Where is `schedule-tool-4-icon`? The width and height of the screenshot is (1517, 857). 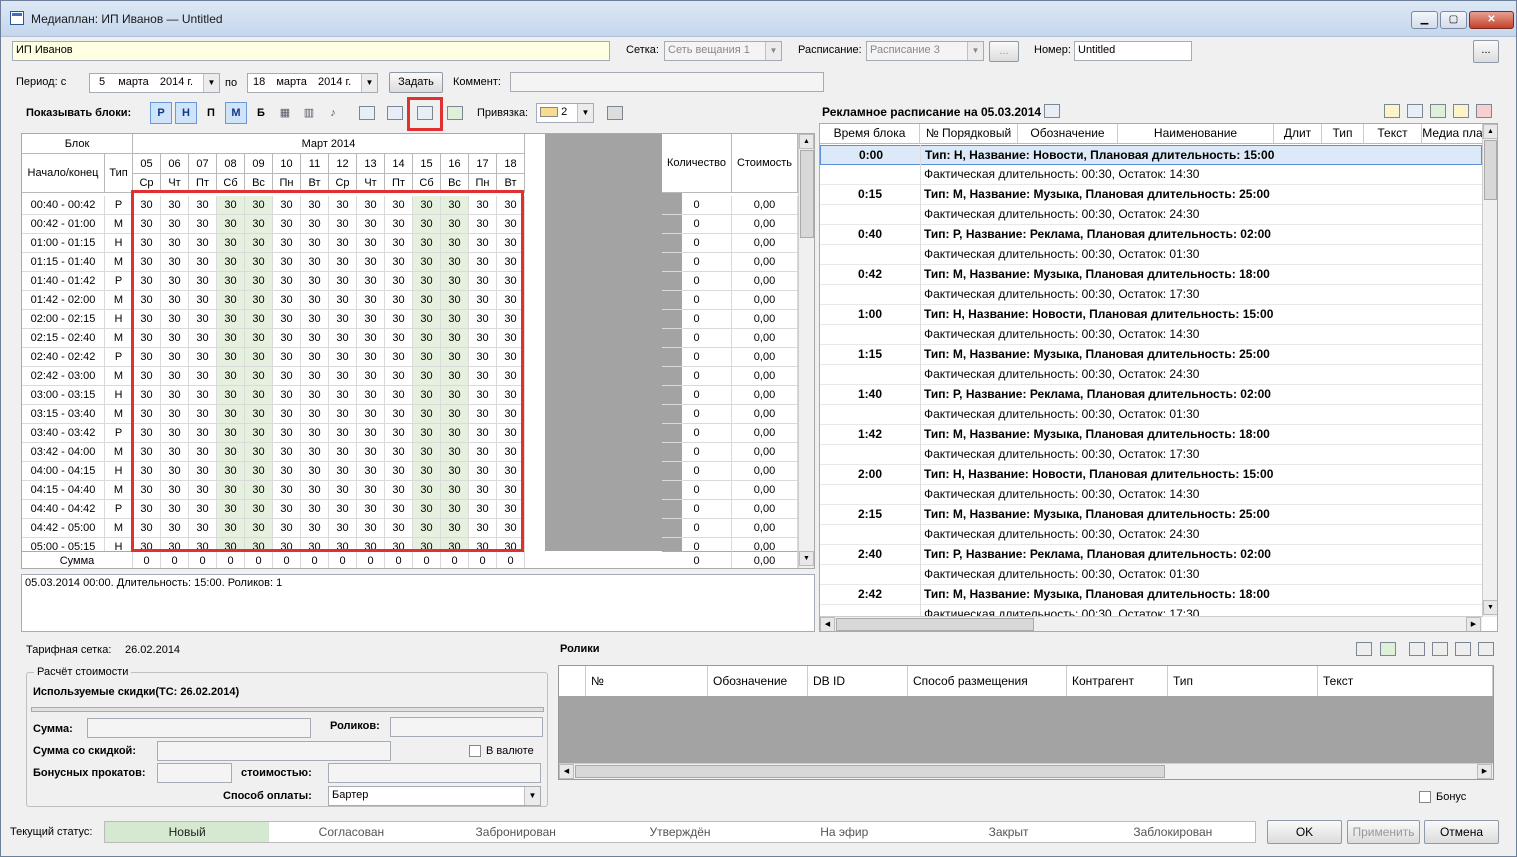
schedule-tool-4-icon is located at coordinates (1461, 111).